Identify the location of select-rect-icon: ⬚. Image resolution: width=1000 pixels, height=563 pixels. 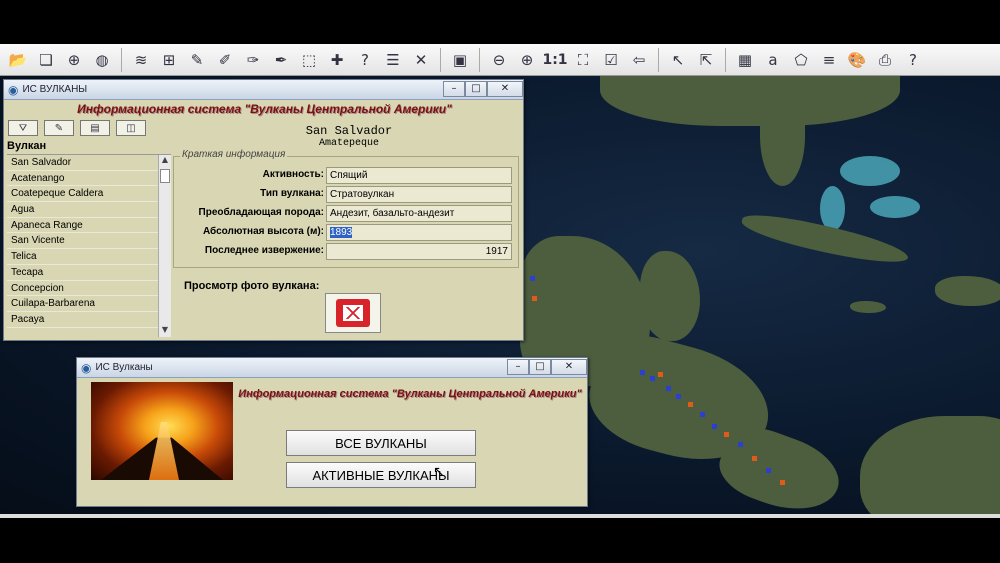
(309, 60).